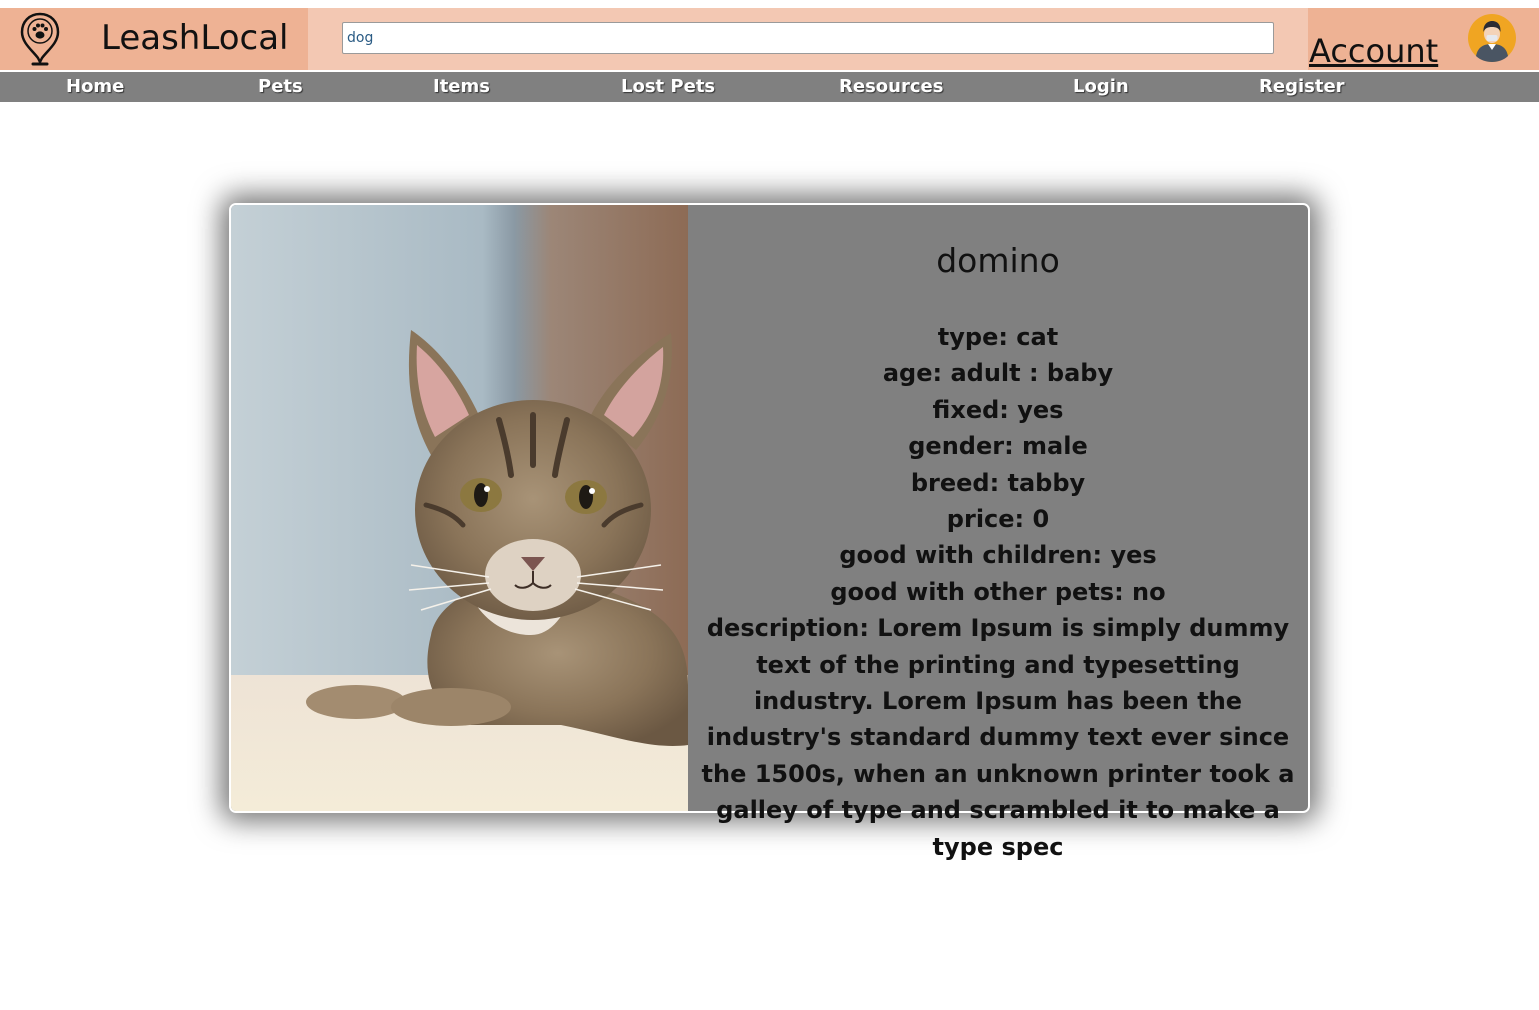 The image size is (1539, 1010). Describe the element at coordinates (668, 87) in the screenshot. I see `nav-item-lost-pets: Lost Pets` at that location.